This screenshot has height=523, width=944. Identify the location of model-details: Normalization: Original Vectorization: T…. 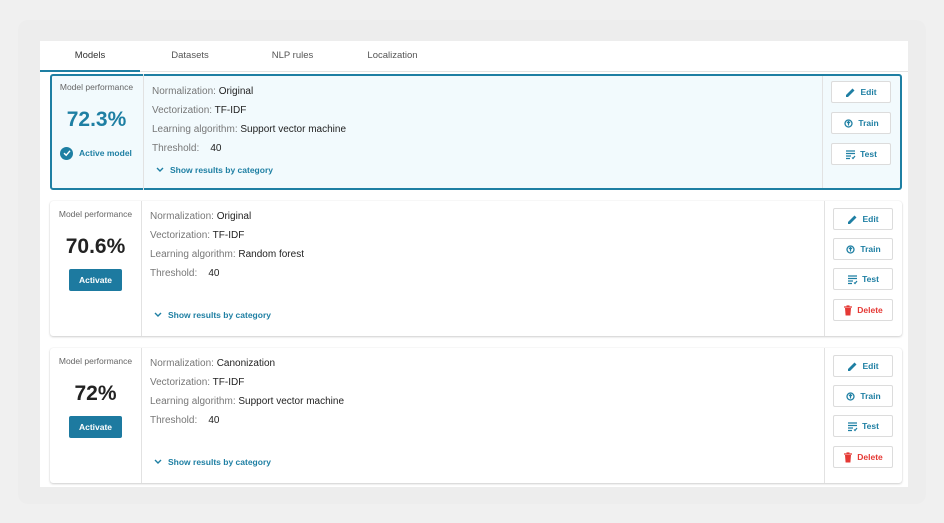
(482, 132).